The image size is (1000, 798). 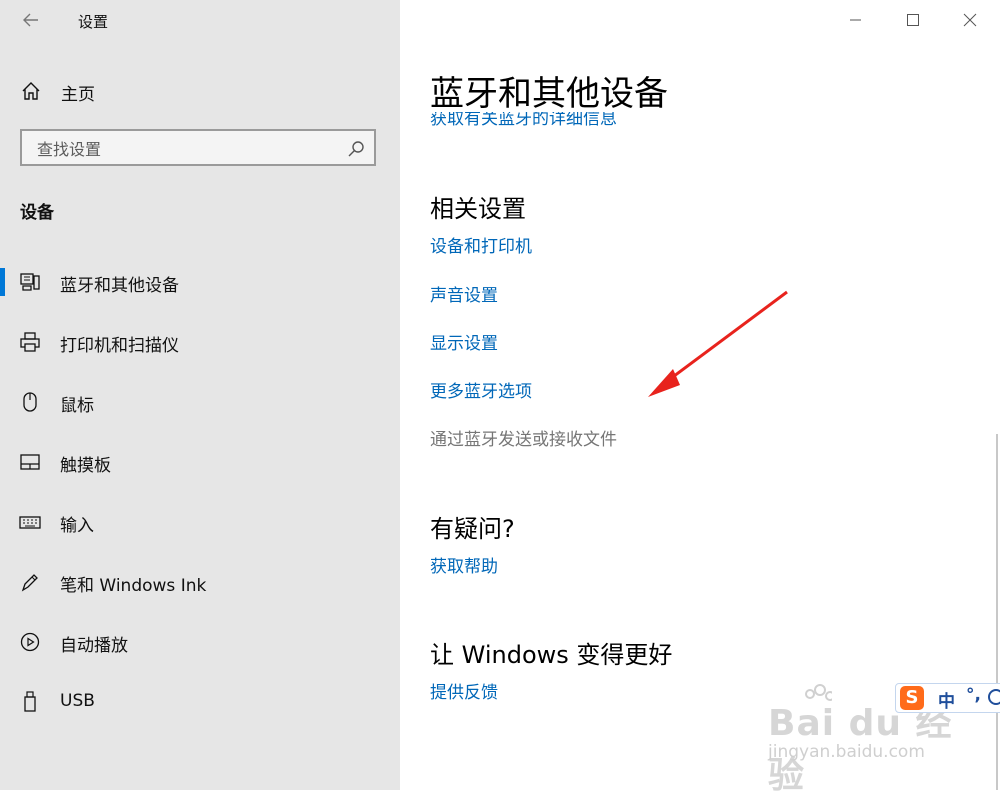 What do you see at coordinates (912, 698) in the screenshot?
I see `sogou-logo-icon: S` at bounding box center [912, 698].